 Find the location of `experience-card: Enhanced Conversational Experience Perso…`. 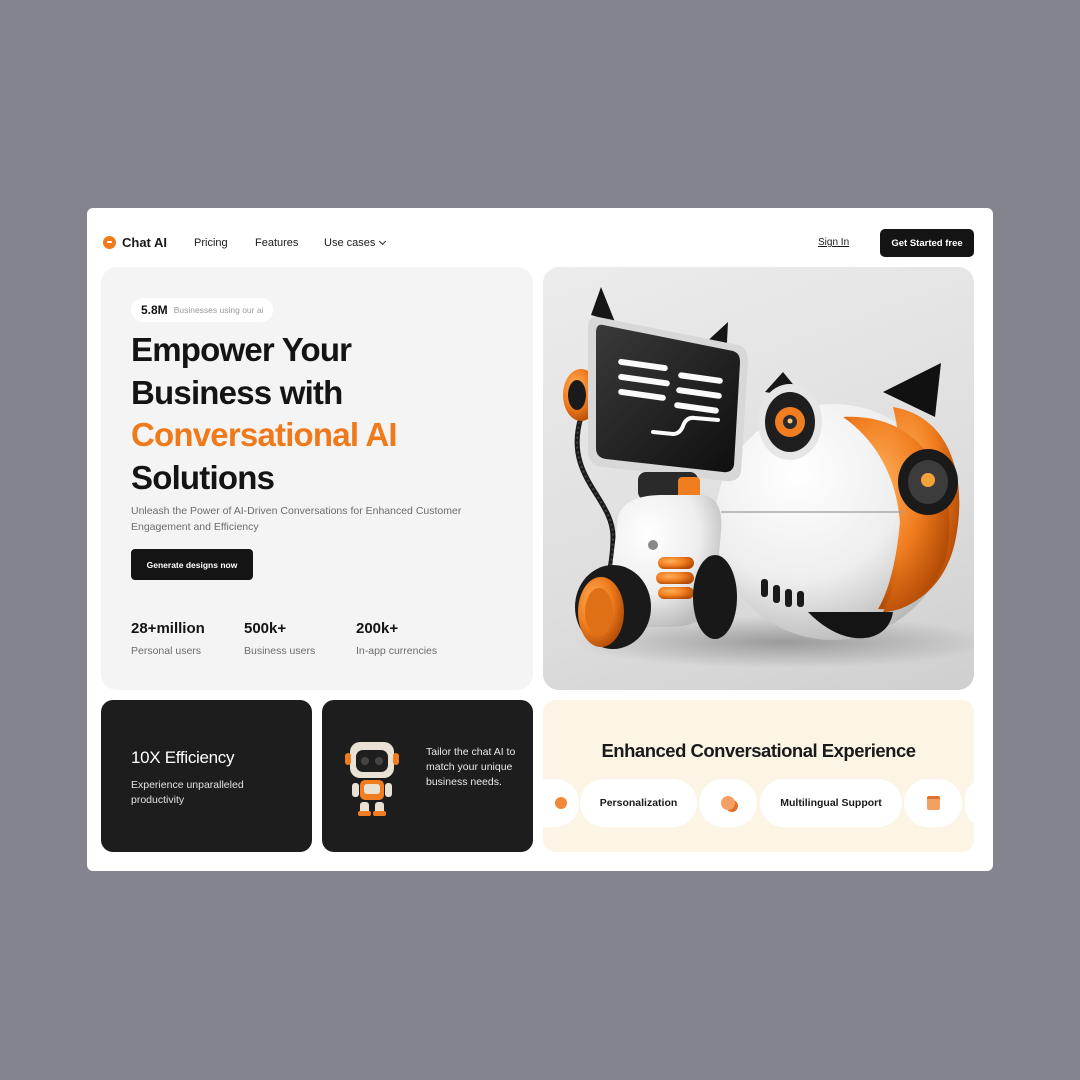

experience-card: Enhanced Conversational Experience Perso… is located at coordinates (758, 776).